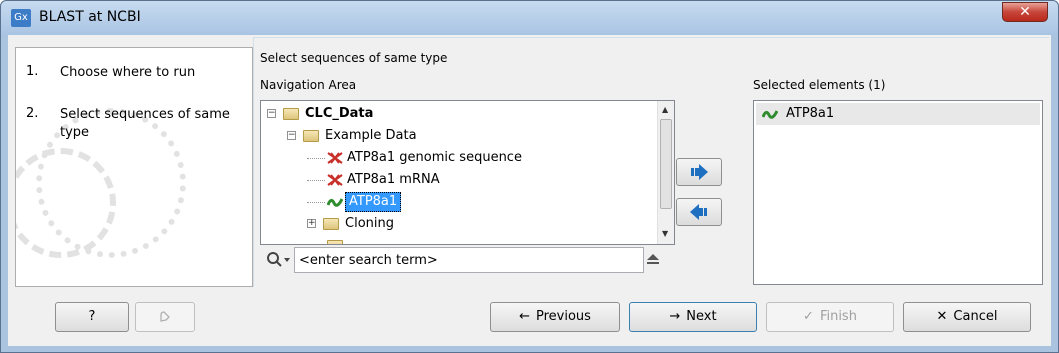  What do you see at coordinates (838, 316) in the screenshot?
I see `finish-label: Finish` at bounding box center [838, 316].